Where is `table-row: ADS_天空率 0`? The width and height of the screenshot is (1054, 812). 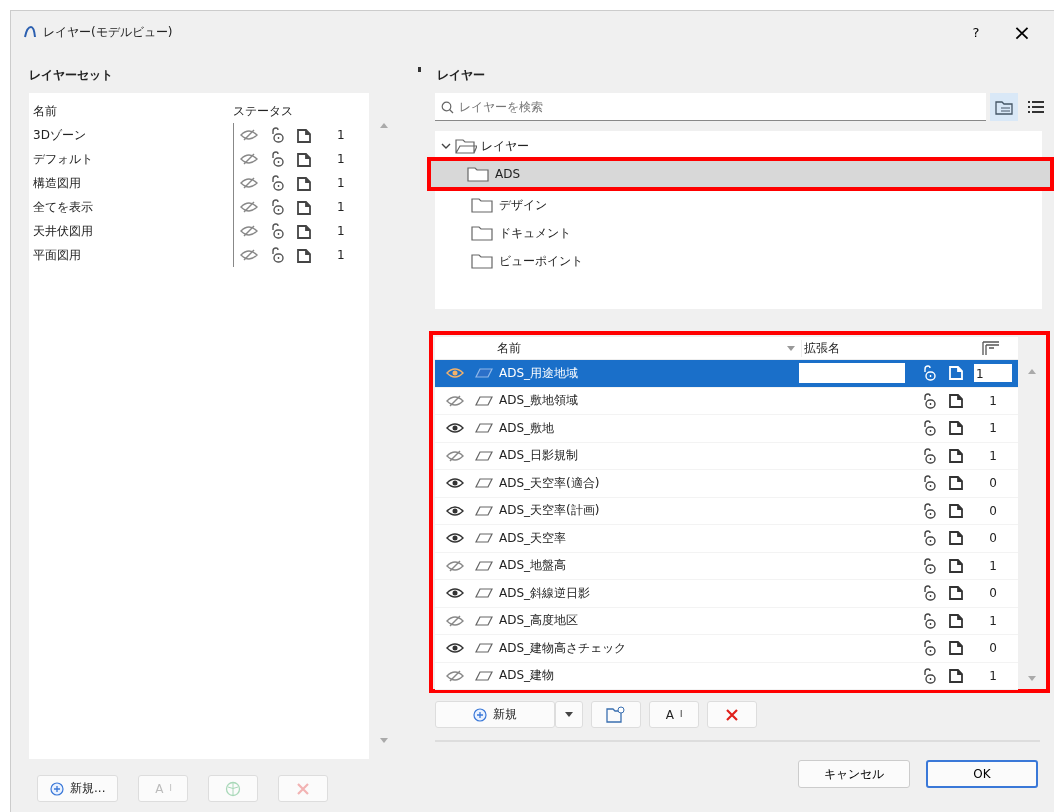 table-row: ADS_天空率 0 is located at coordinates (726, 539).